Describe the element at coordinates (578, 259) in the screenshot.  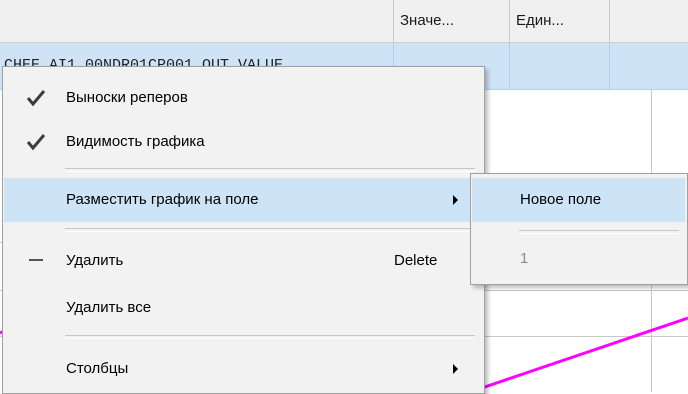
I see `submenu-item-field-1: 1` at that location.